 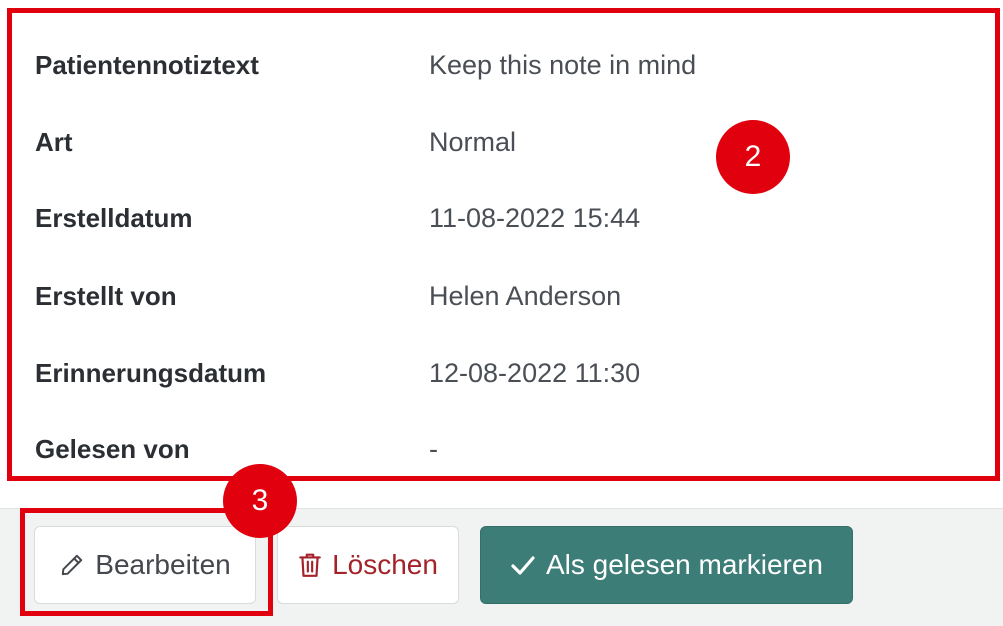 What do you see at coordinates (260, 501) in the screenshot?
I see `annotation-callout-3: 3` at bounding box center [260, 501].